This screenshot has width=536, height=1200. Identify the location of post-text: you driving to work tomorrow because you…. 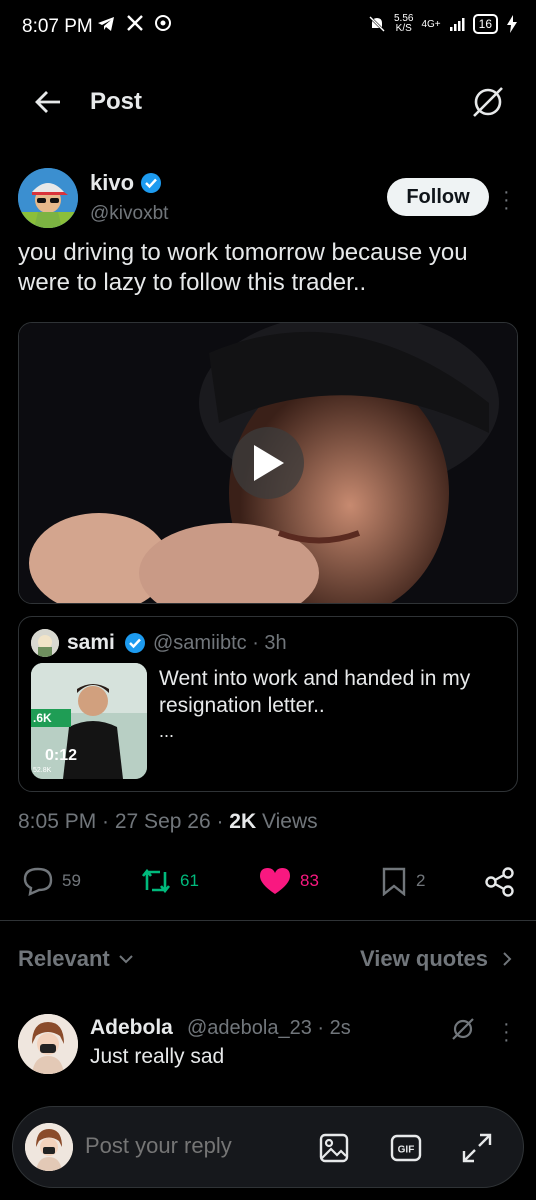
(243, 267).